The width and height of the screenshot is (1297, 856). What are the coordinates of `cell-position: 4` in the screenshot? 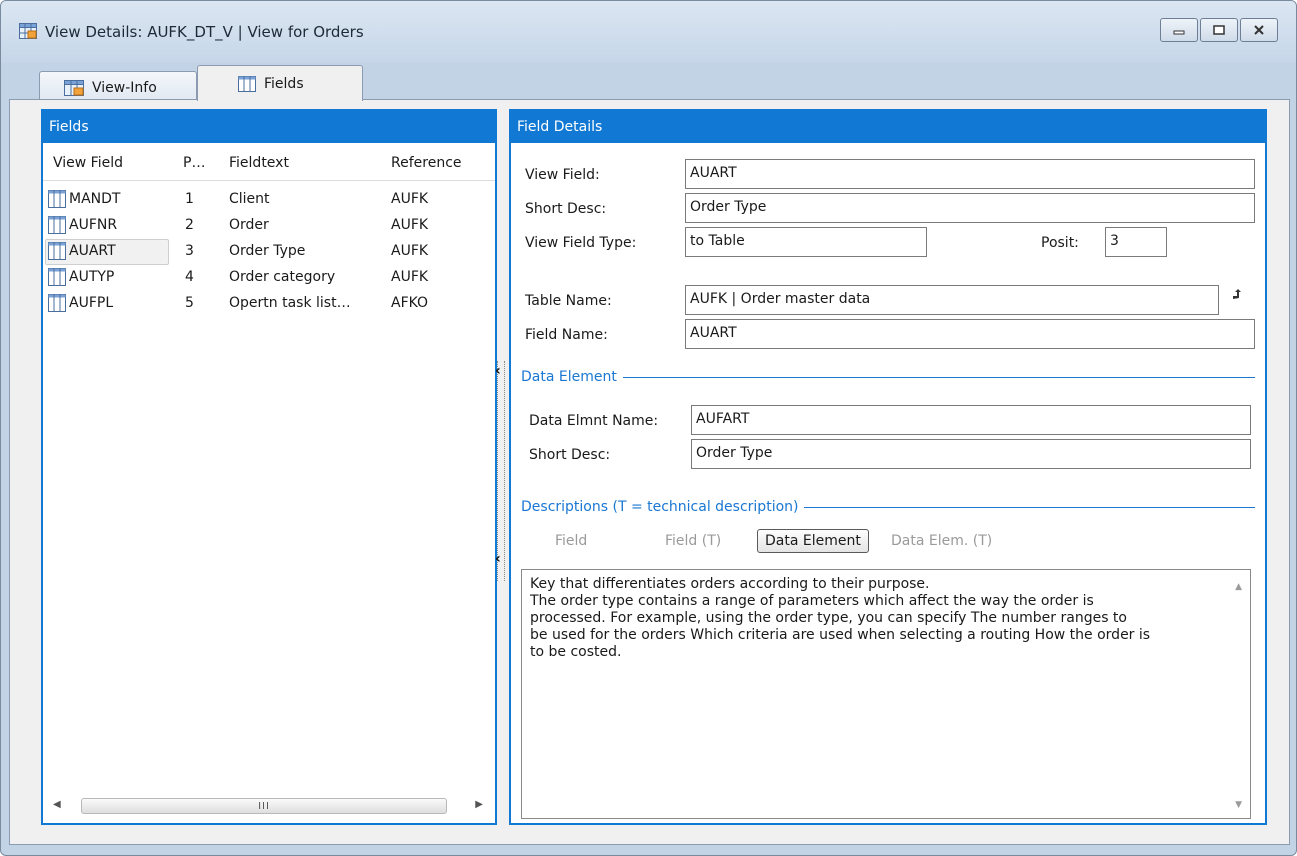 It's located at (189, 277).